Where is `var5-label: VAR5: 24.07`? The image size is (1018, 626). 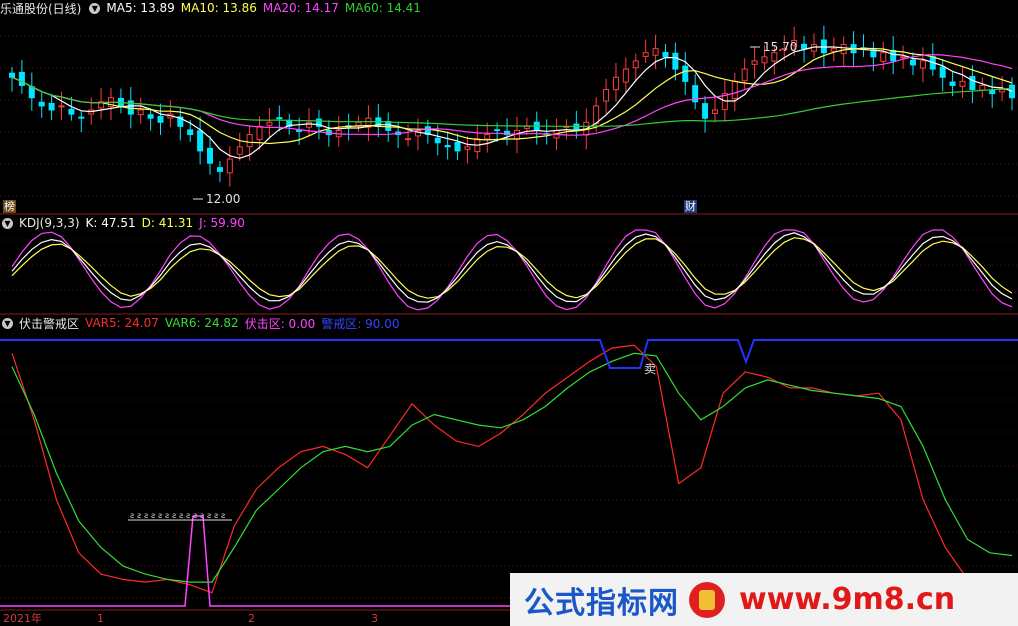 var5-label: VAR5: 24.07 is located at coordinates (122, 323).